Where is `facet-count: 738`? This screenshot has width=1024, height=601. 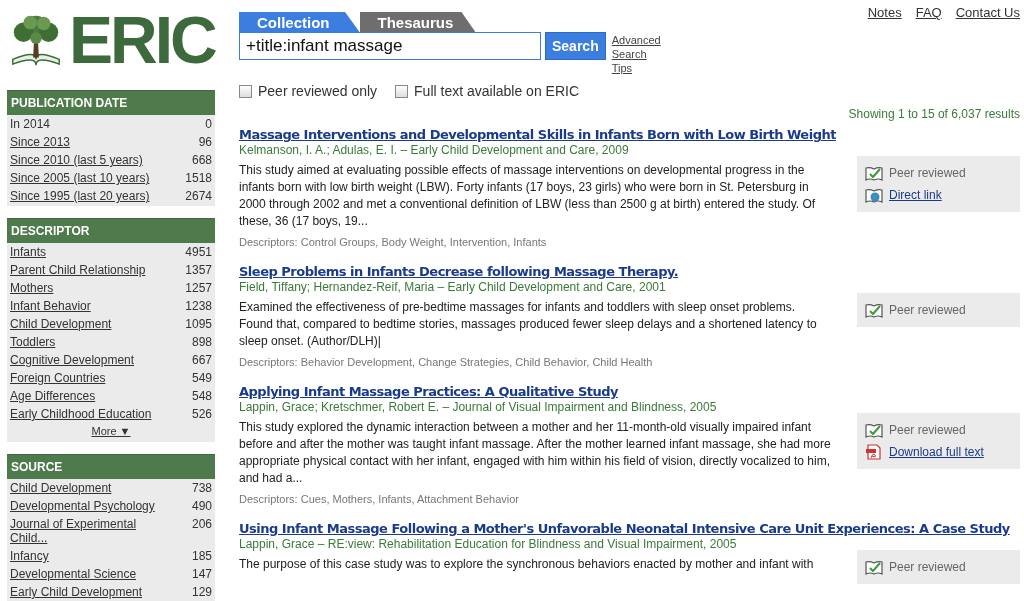
facet-count: 738 is located at coordinates (201, 488).